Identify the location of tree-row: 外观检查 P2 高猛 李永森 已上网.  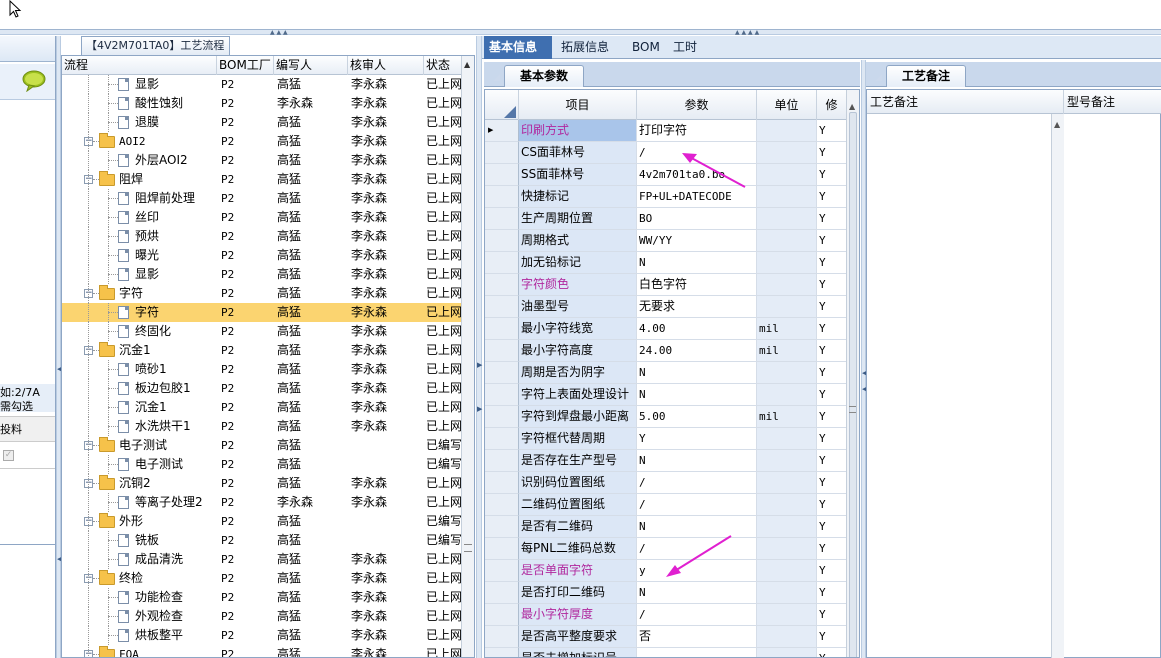
(262, 616).